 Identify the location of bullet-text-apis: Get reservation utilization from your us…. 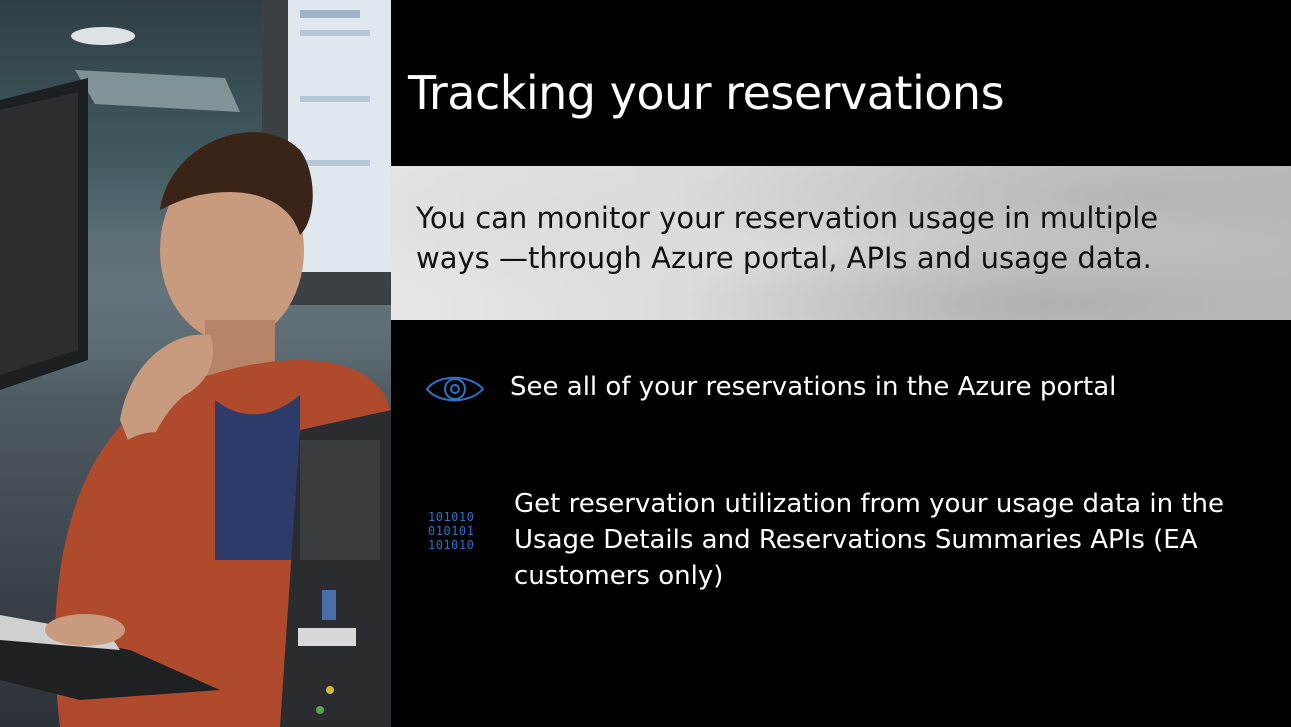
(869, 540).